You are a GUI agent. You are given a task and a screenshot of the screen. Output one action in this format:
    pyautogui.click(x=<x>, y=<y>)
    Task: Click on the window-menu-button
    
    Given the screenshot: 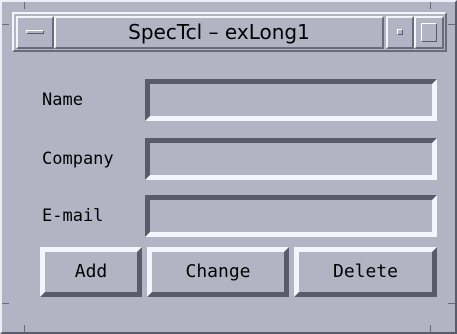 What is the action you would take?
    pyautogui.click(x=35, y=32)
    